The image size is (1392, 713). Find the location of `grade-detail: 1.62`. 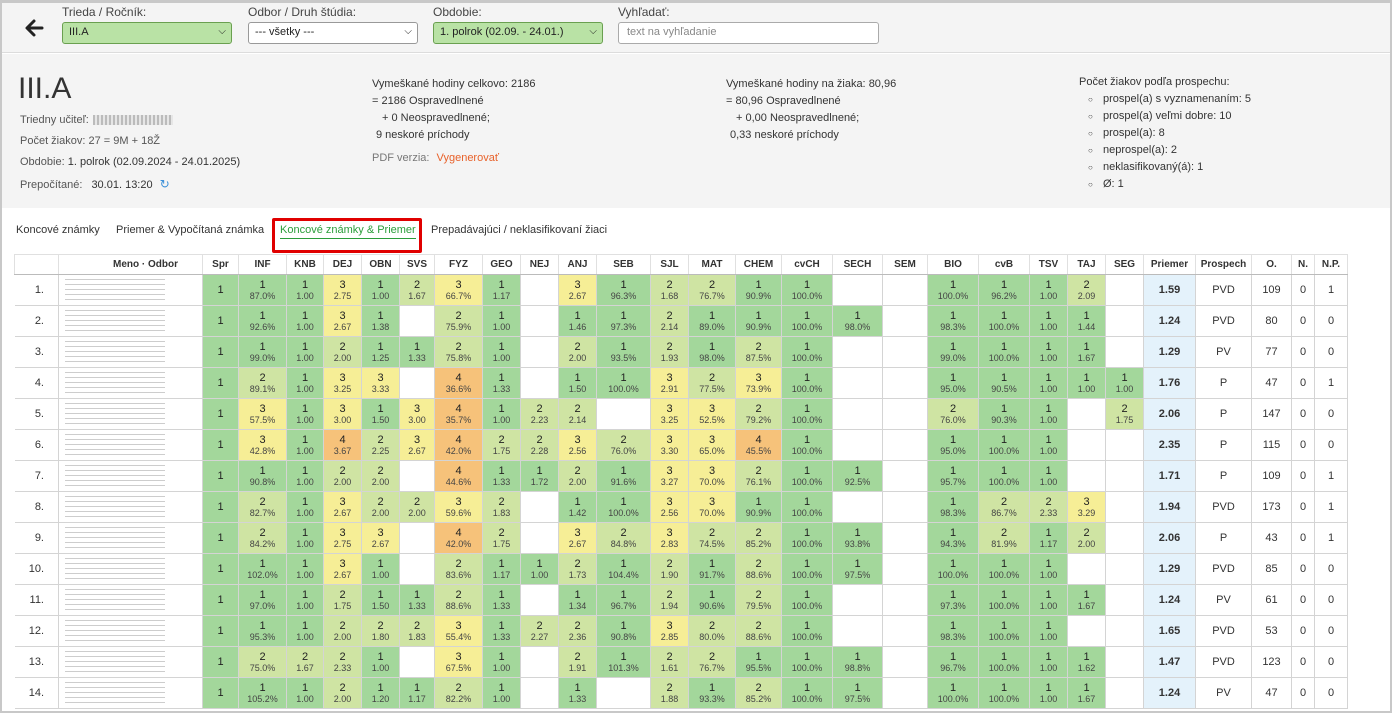

grade-detail: 1.62 is located at coordinates (1086, 668).